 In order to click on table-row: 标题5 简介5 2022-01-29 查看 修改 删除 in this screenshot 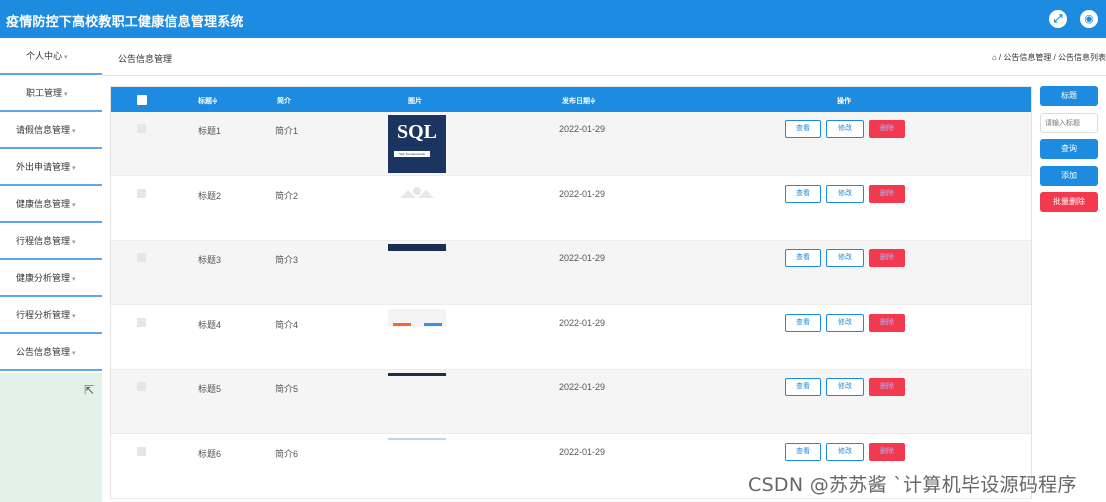, I will do `click(571, 402)`.